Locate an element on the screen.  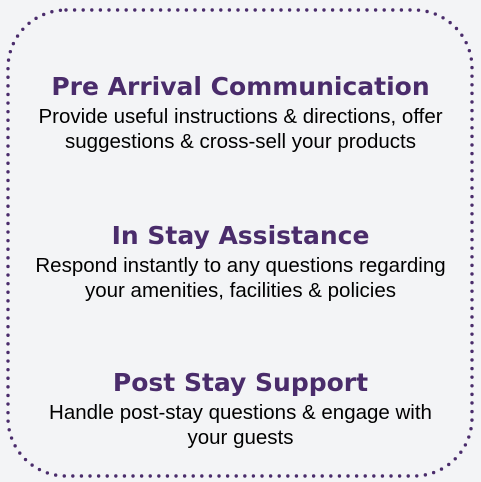
section-title-pre-arrival: Pre Arrival Communication is located at coordinates (240, 86).